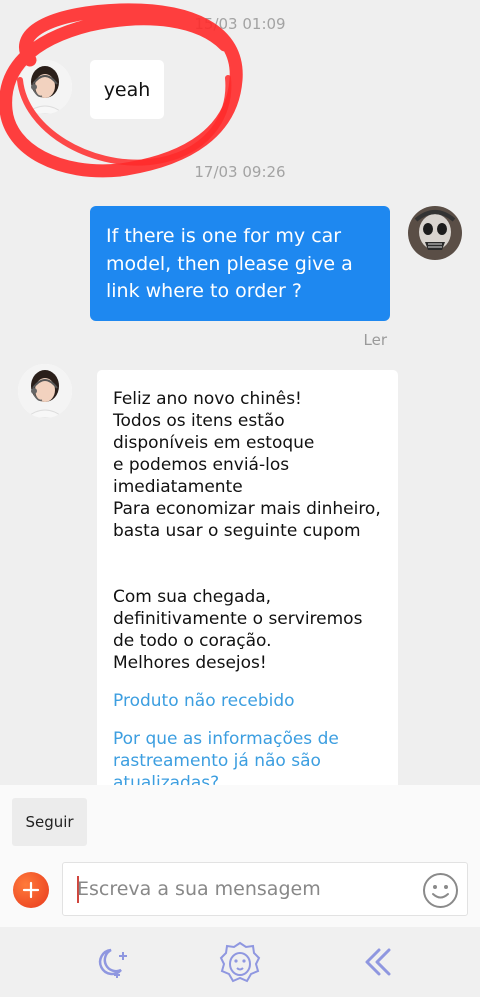 This screenshot has height=997, width=480. What do you see at coordinates (240, 172) in the screenshot?
I see `timestamp: 17/03 09:26` at bounding box center [240, 172].